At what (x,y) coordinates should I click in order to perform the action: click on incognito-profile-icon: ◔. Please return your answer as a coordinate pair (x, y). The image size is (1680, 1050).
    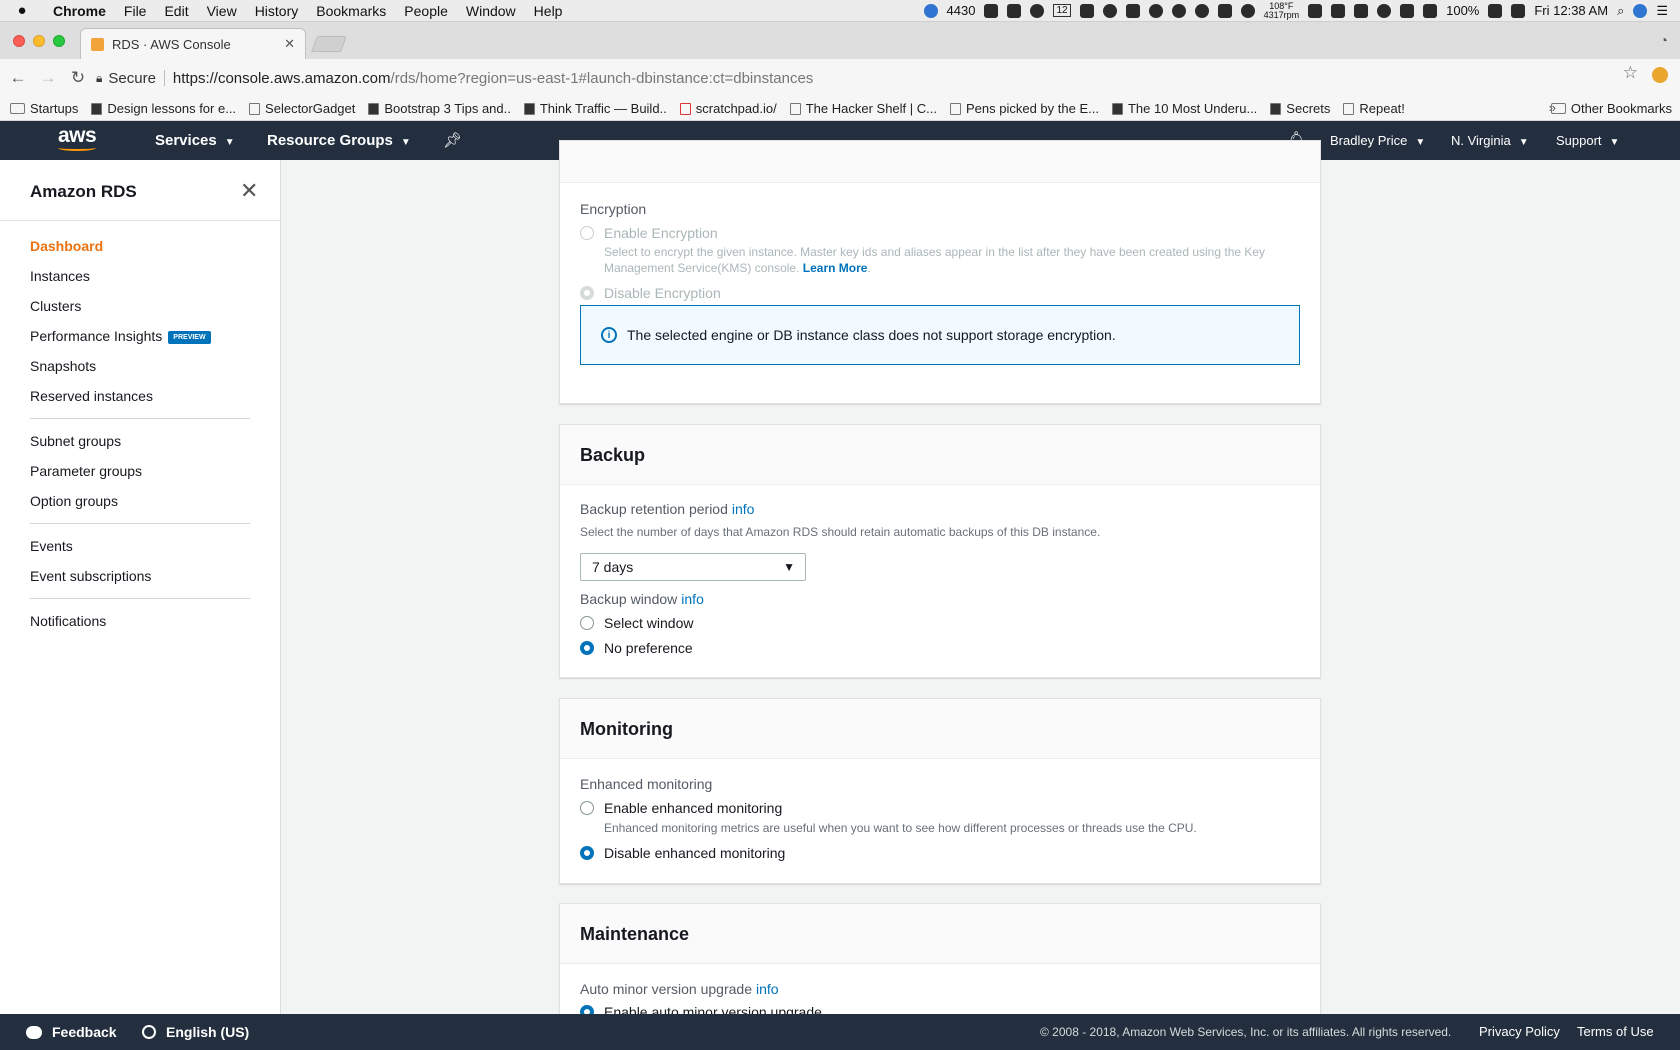
    Looking at the image, I should click on (1664, 40).